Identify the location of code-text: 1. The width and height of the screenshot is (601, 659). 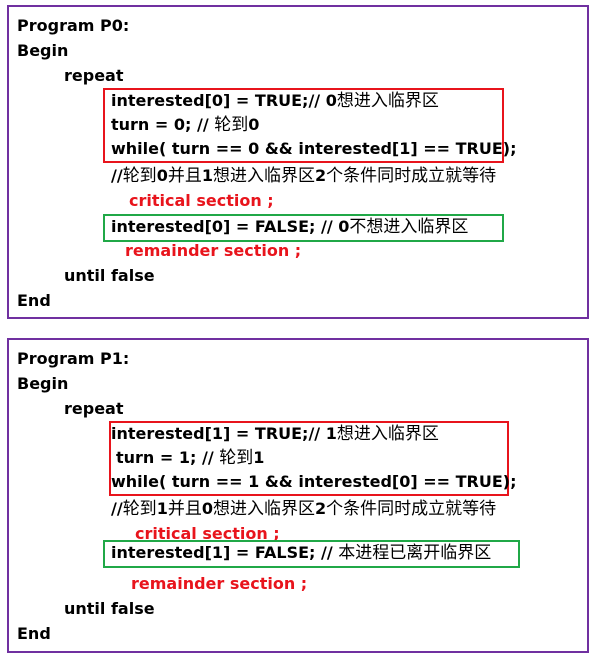
(259, 457).